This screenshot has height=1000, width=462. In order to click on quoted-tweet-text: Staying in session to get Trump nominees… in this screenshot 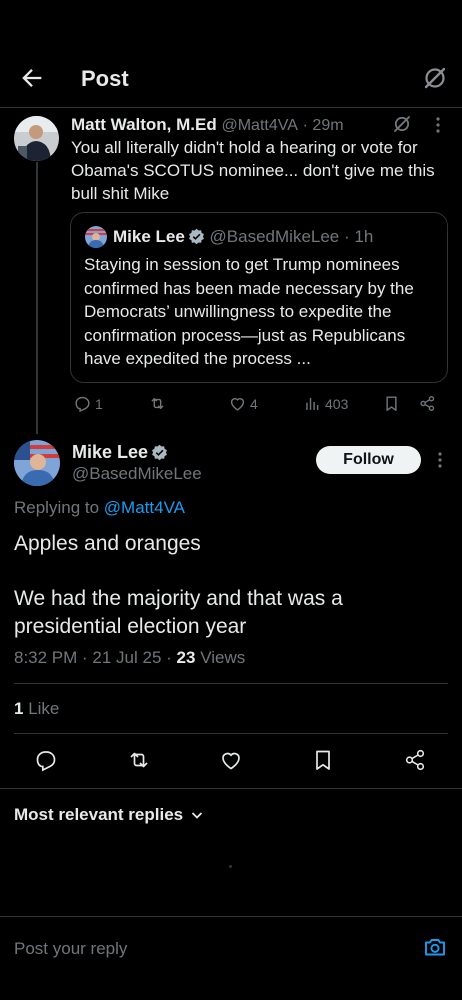, I will do `click(249, 311)`.